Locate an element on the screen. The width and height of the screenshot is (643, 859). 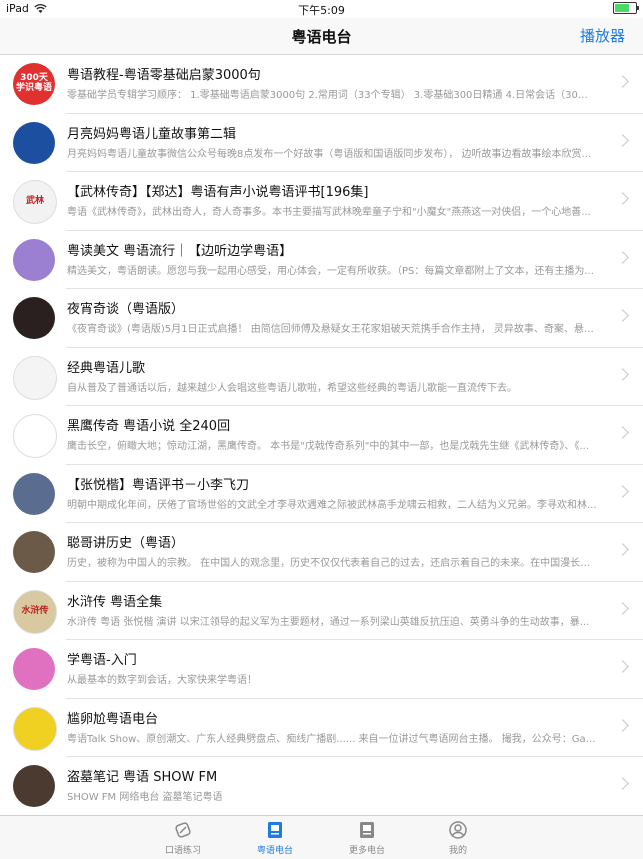
item-title: 【张悦楷】粤语评书－小李飞刀 is located at coordinates (158, 485).